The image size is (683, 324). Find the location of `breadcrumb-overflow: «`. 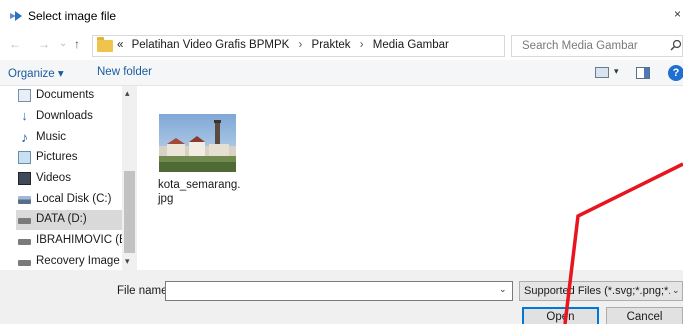

breadcrumb-overflow: « is located at coordinates (120, 45).